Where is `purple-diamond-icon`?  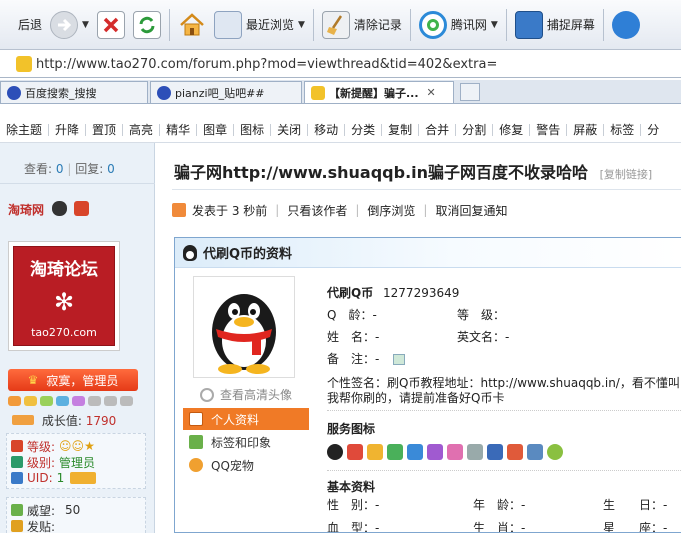
purple-diamond-icon is located at coordinates (435, 452).